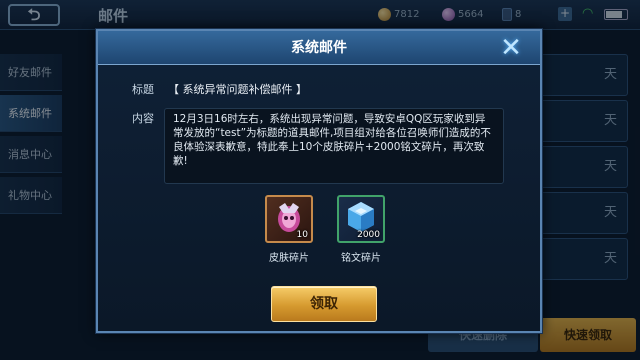 This screenshot has width=640, height=360. Describe the element at coordinates (361, 219) in the screenshot. I see `reward-item-rune-fragment: 2000` at that location.